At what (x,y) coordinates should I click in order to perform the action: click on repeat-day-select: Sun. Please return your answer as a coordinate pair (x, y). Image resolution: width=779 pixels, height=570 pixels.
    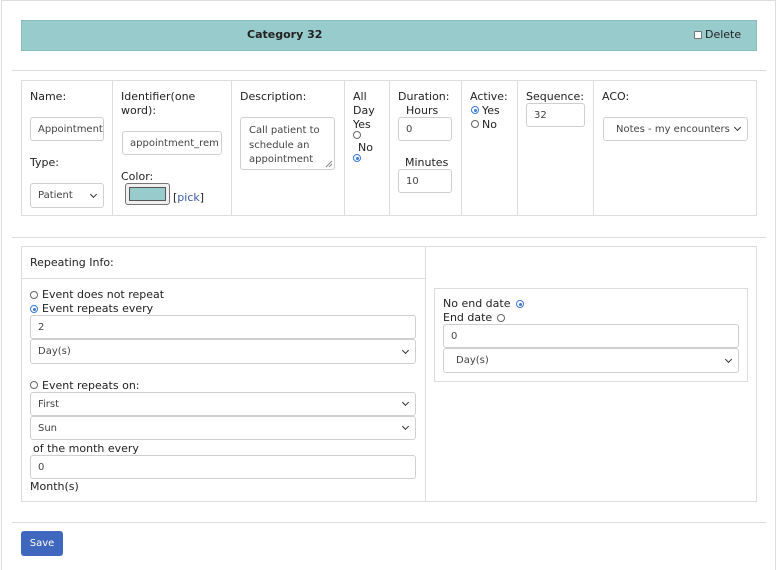
    Looking at the image, I should click on (223, 428).